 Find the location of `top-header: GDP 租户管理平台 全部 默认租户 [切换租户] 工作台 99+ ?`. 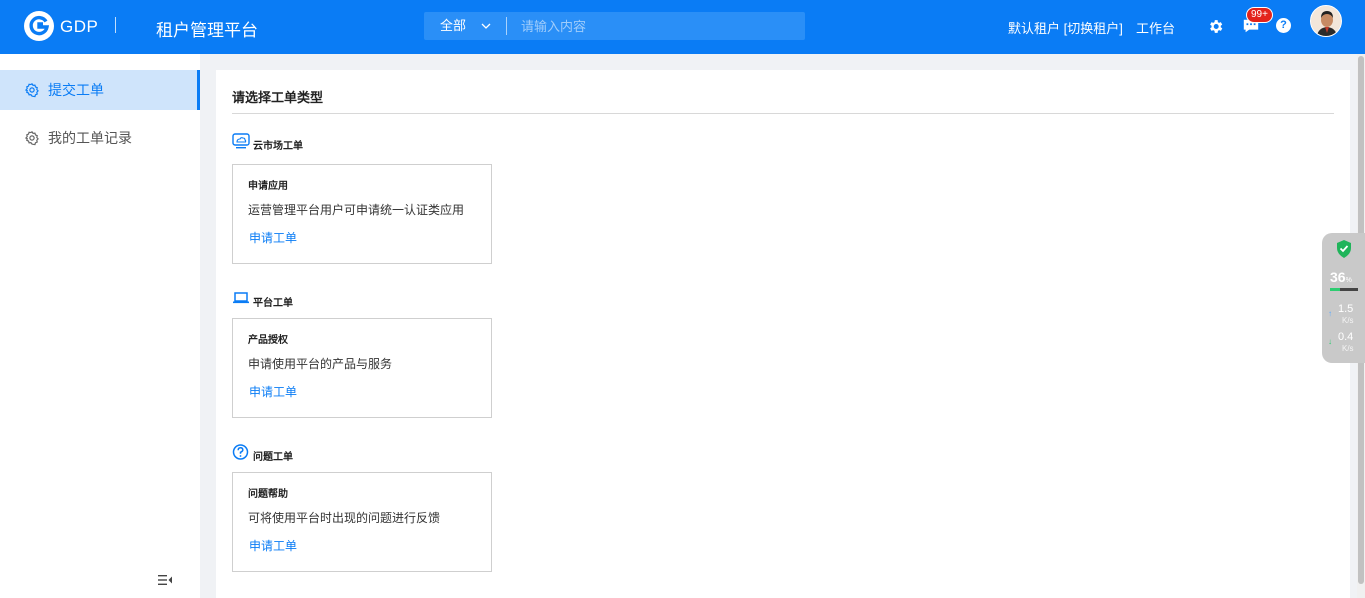

top-header: GDP 租户管理平台 全部 默认租户 [切换租户] 工作台 99+ ? is located at coordinates (682, 27).